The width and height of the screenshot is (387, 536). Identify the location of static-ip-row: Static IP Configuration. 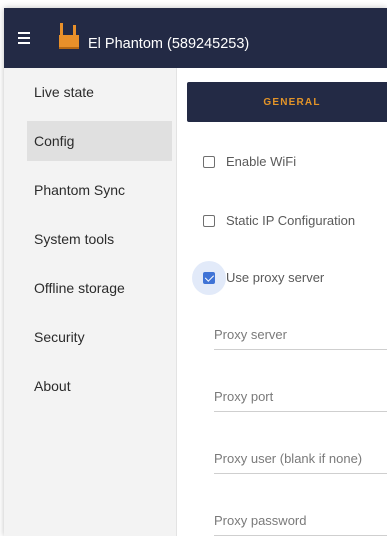
(279, 220).